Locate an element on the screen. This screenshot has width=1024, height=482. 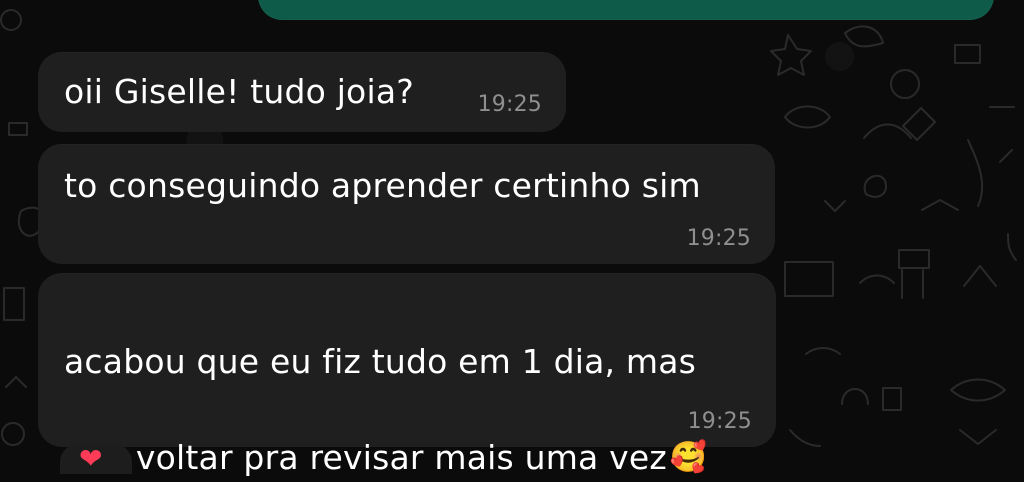
incoming-message-1: oii Giselle! tudo joia? 19:25 is located at coordinates (302, 92).